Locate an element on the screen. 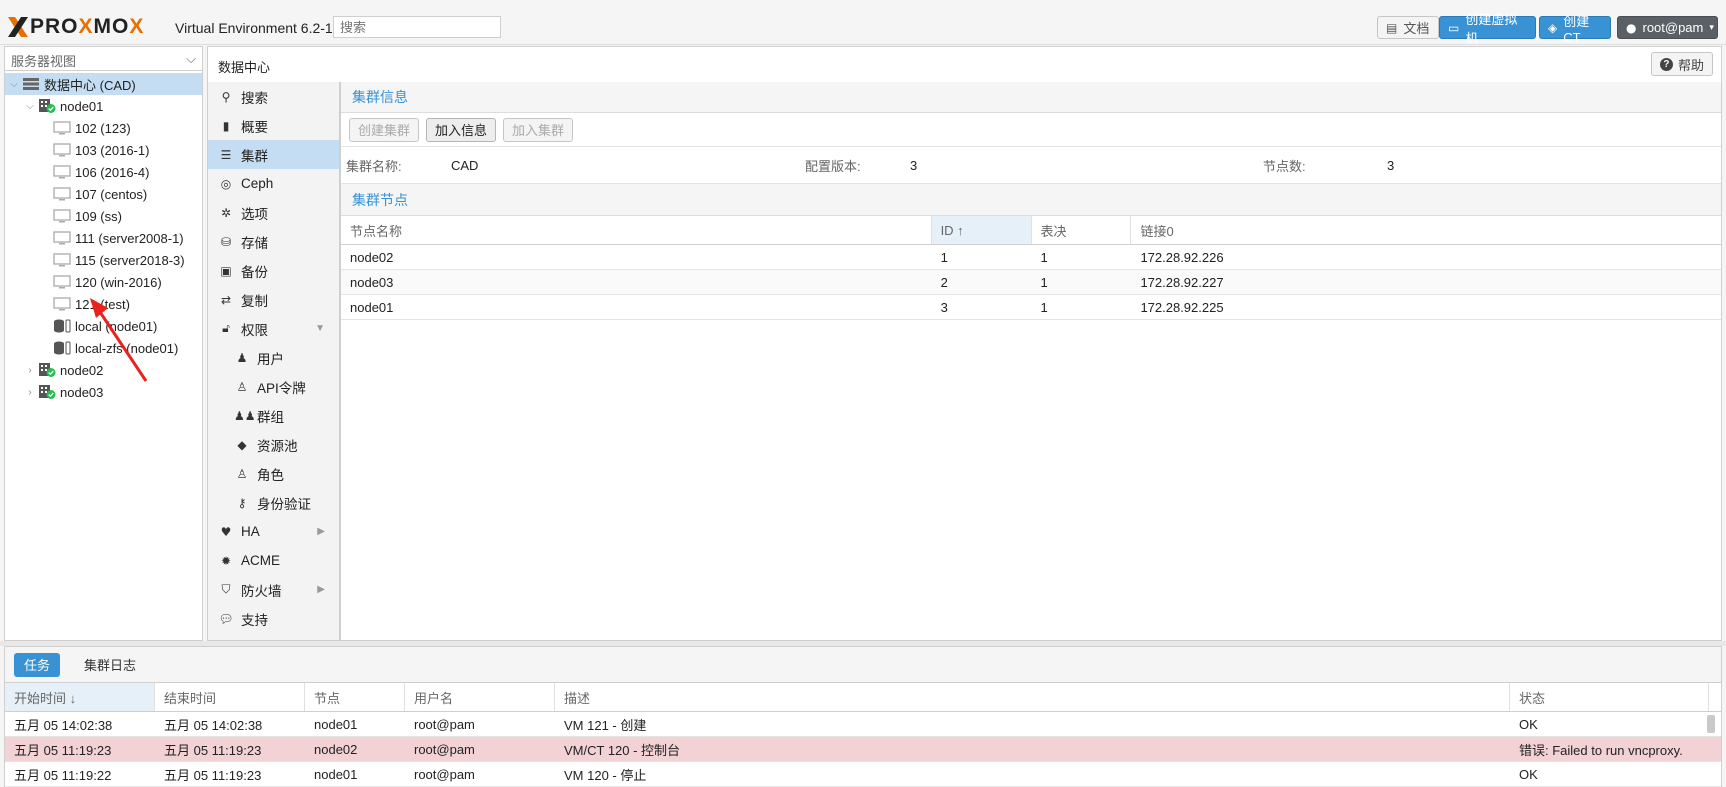 This screenshot has height=787, width=1726. docs-button: ▤ 文档 is located at coordinates (1408, 27).